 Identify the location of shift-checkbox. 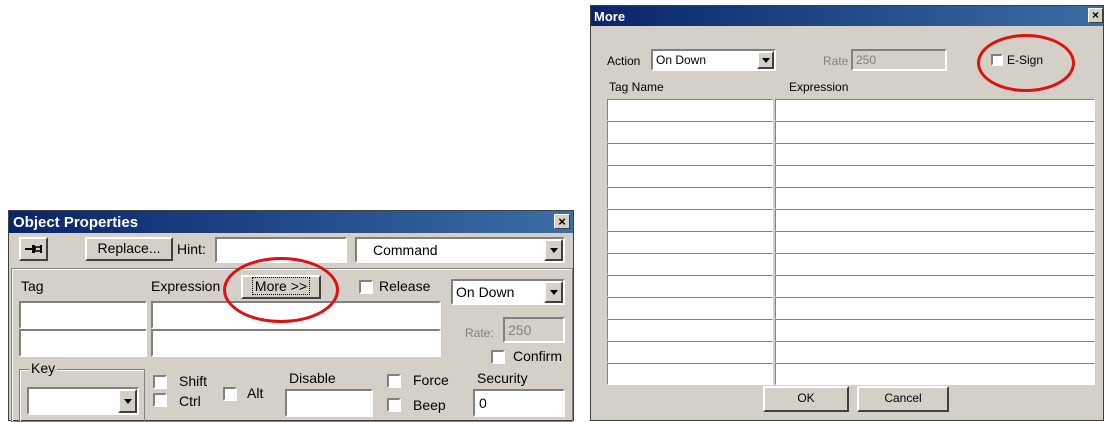
(160, 382).